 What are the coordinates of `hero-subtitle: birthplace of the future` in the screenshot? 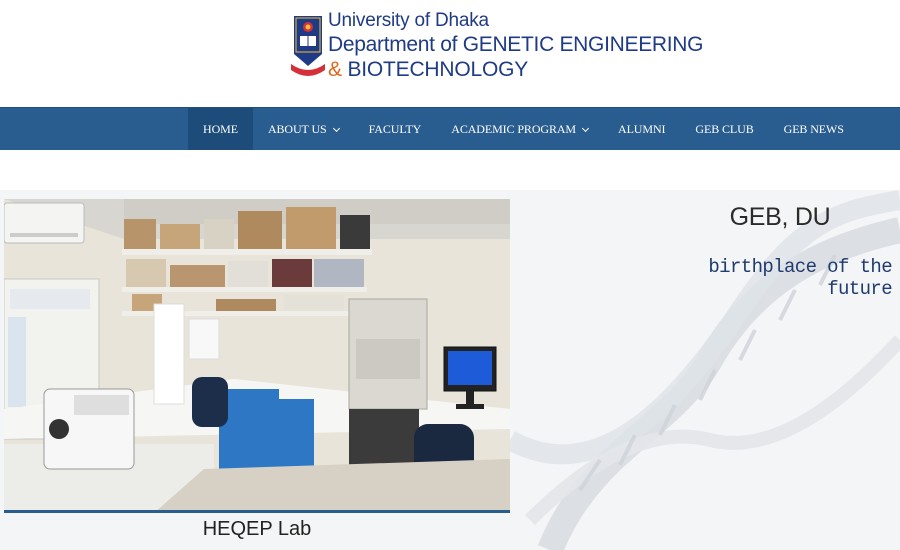 It's located at (800, 278).